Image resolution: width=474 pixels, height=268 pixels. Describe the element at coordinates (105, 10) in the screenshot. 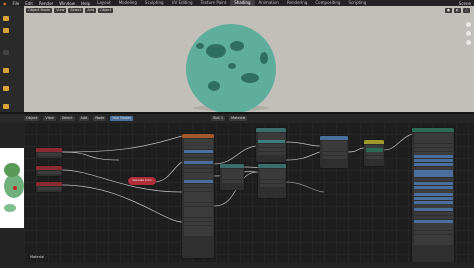

I see `viewport-menu-object: Object` at that location.